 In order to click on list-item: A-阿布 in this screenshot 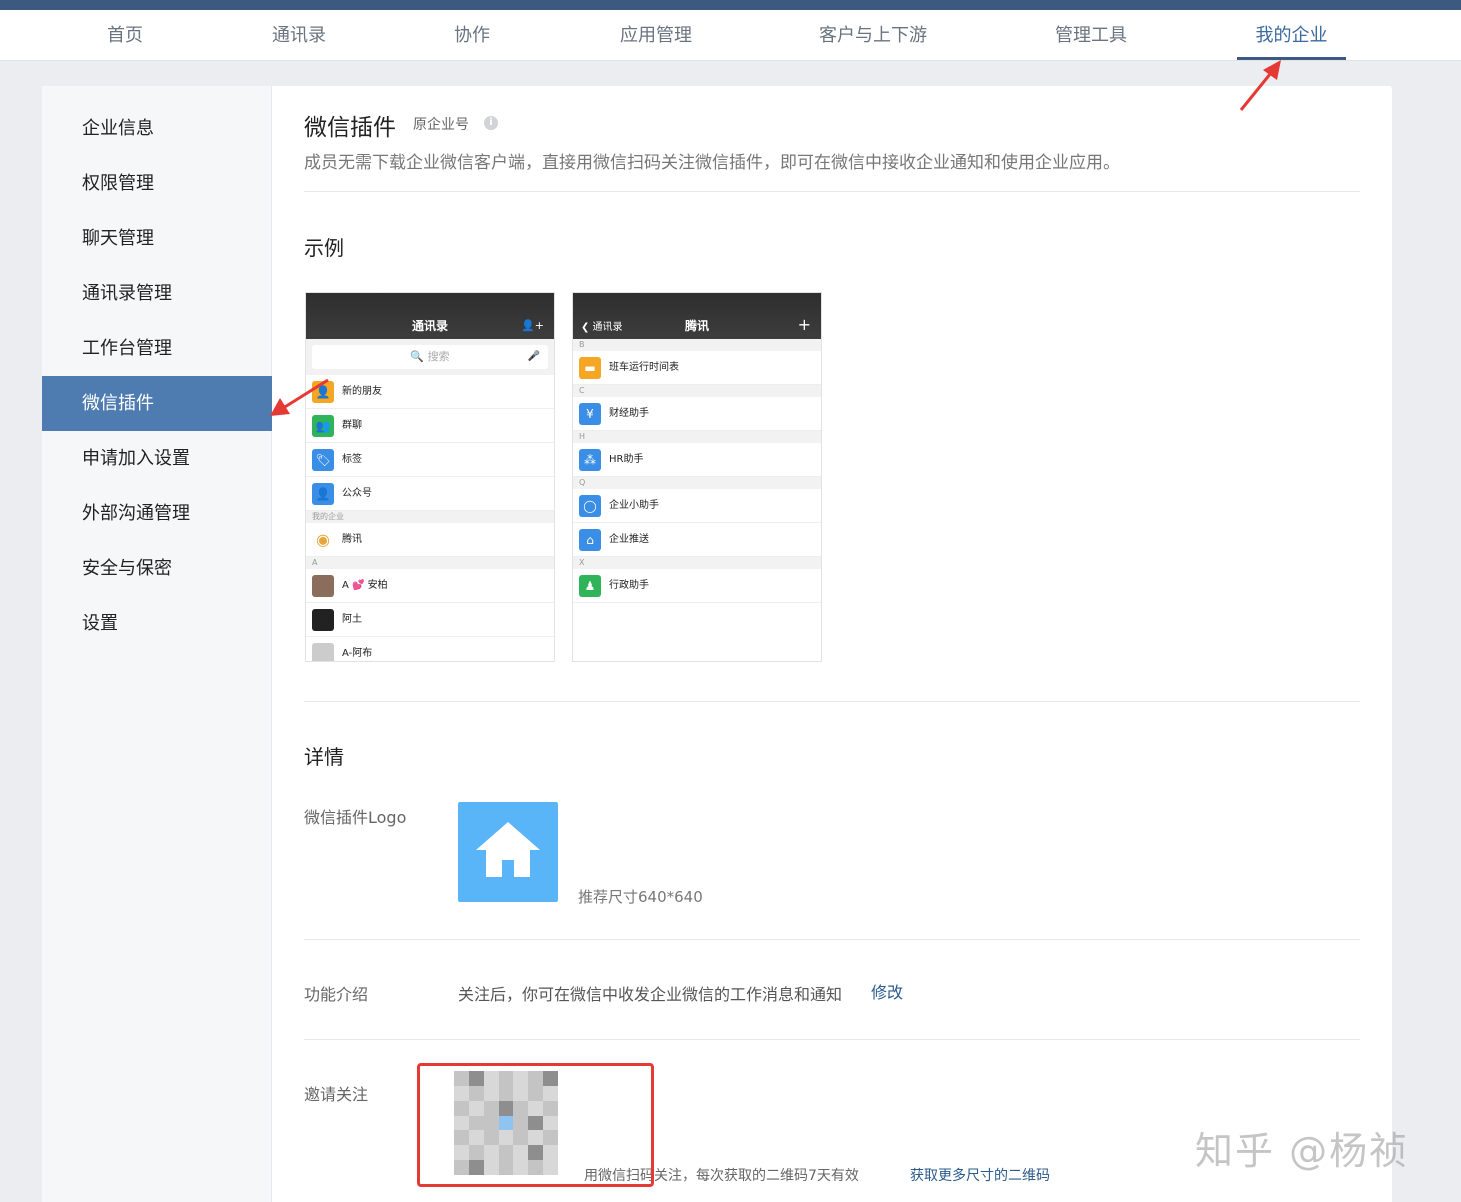, I will do `click(430, 649)`.